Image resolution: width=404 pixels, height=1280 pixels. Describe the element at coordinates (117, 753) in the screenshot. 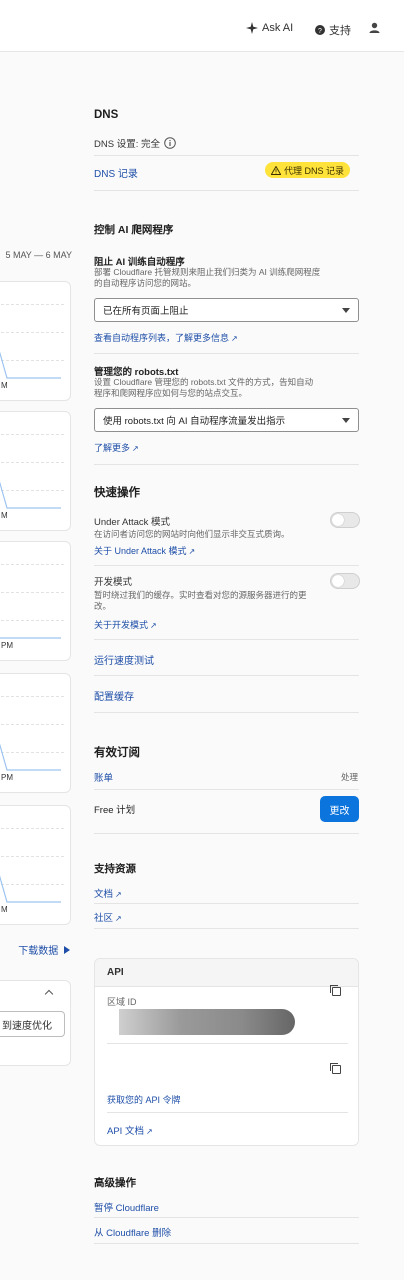

I see `subscription-title: 有效订阅` at that location.